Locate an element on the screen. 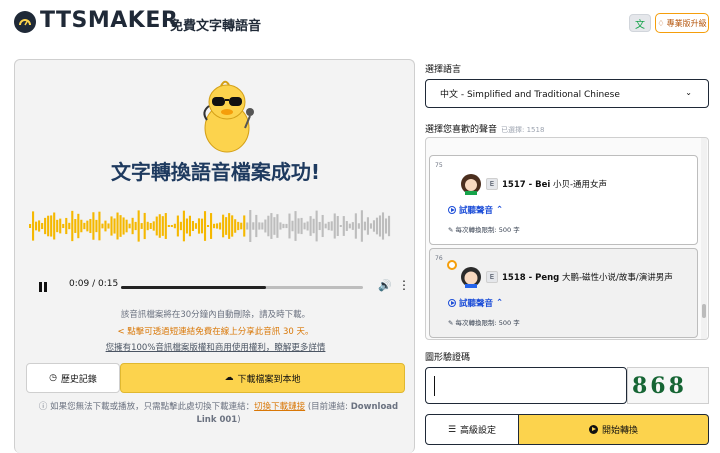 Image resolution: width=720 pixels, height=453 pixels. voice-label: 選擇您喜歡的聲音 已選擇: 1518 is located at coordinates (485, 130).